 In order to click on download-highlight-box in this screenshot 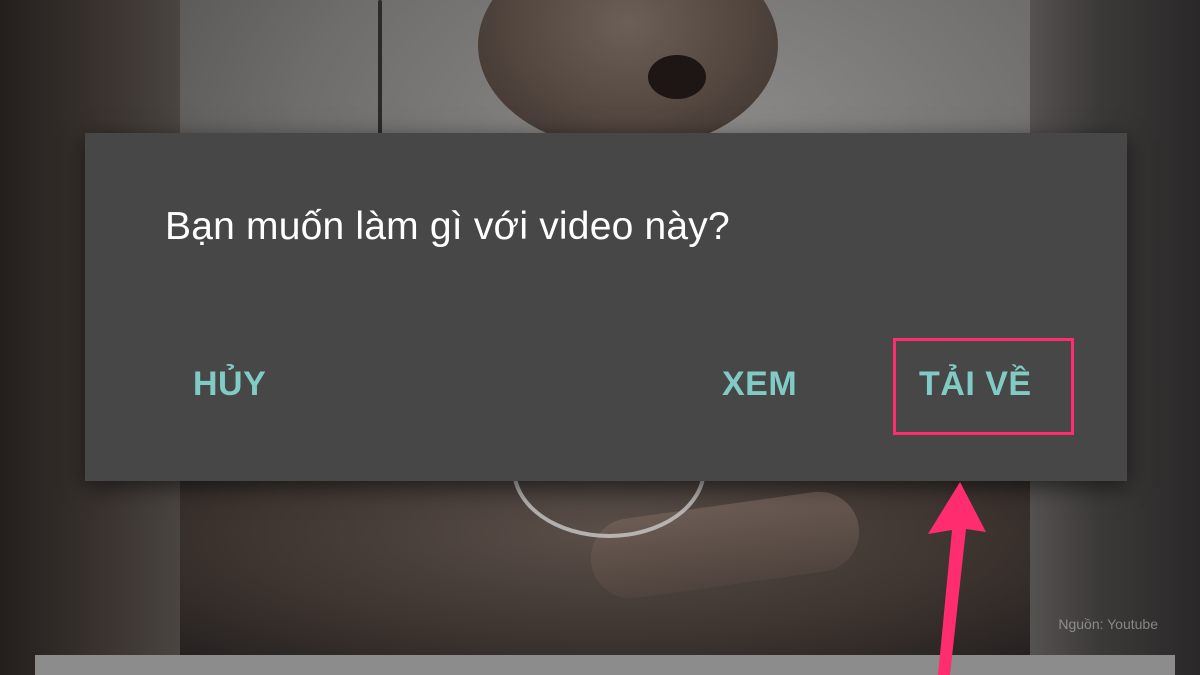, I will do `click(983, 386)`.